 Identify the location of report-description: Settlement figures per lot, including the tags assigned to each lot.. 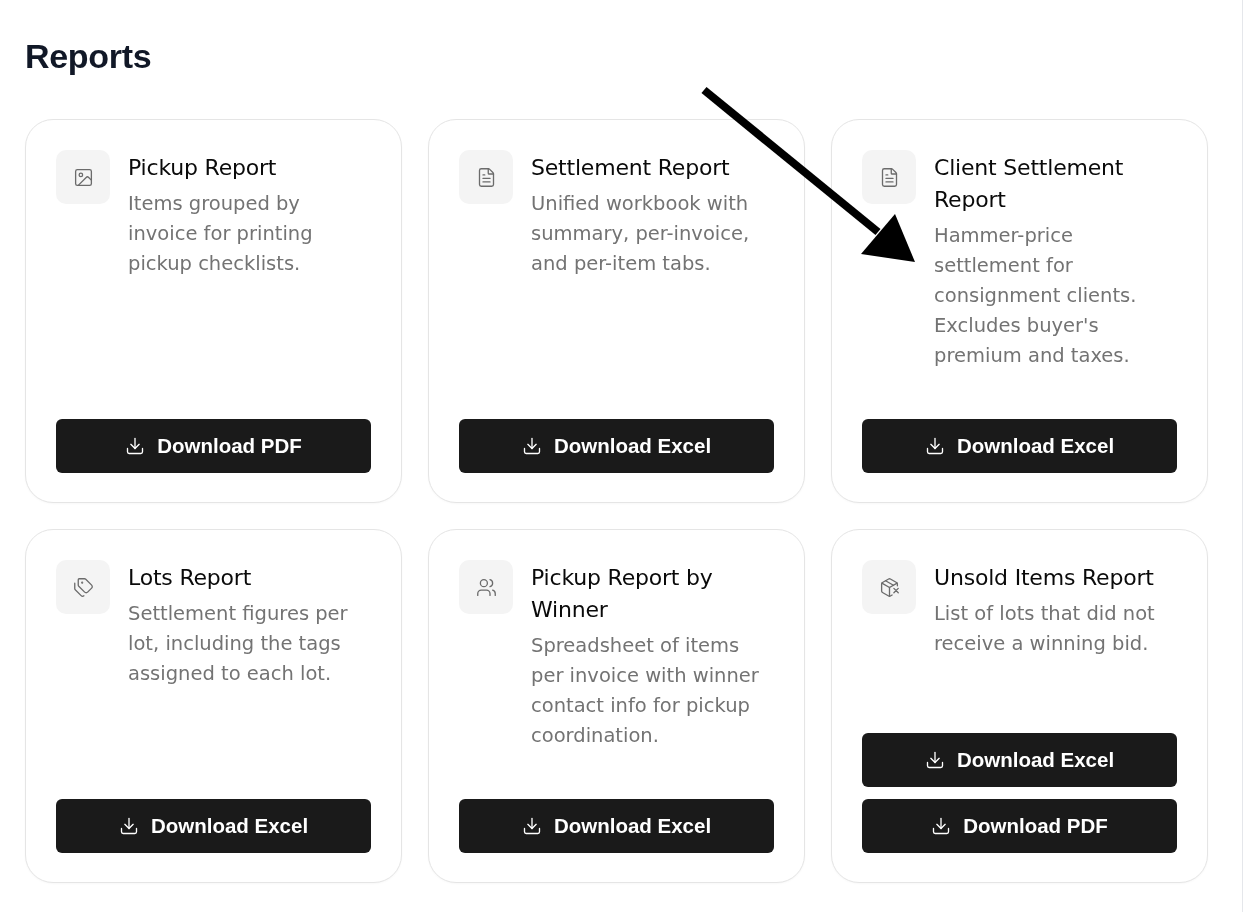
(238, 644).